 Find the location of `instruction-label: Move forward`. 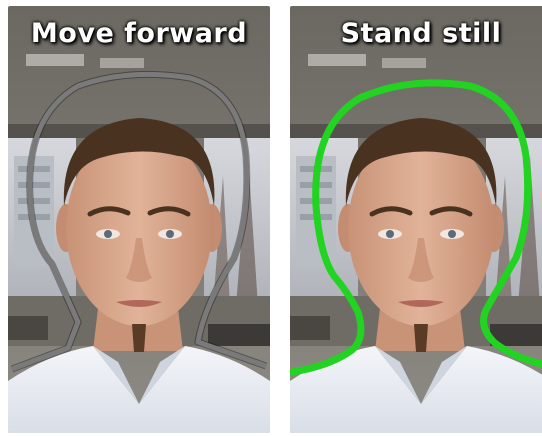

instruction-label: Move forward is located at coordinates (139, 33).